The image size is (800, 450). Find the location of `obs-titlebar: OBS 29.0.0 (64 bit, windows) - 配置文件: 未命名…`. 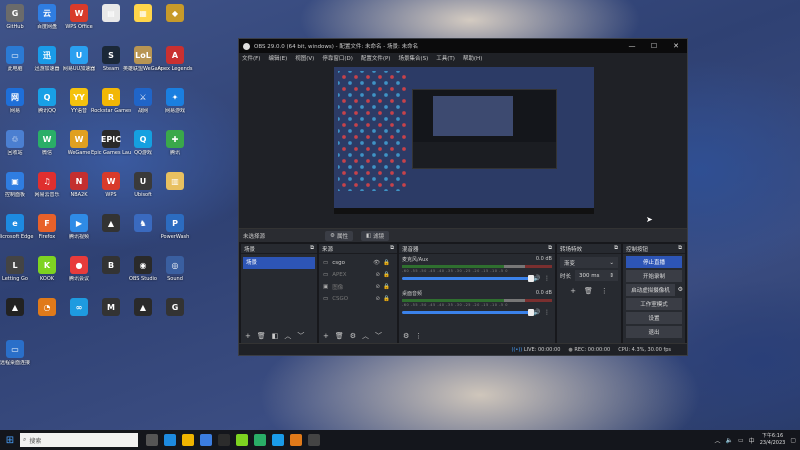

obs-titlebar: OBS 29.0.0 (64 bit, windows) - 配置文件: 未命名… is located at coordinates (463, 46).